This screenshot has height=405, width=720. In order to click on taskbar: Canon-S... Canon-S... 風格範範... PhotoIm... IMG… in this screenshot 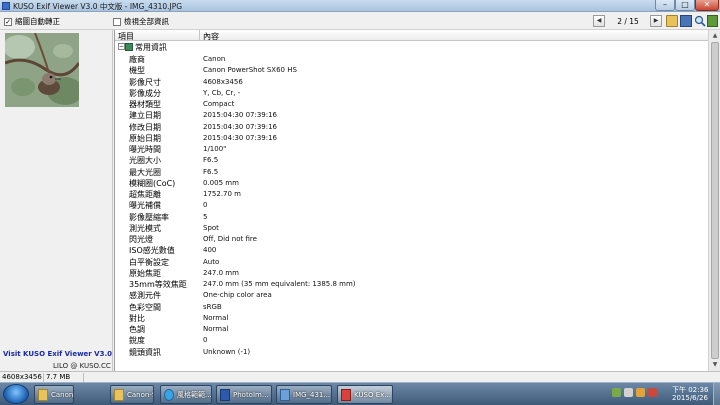, I will do `click(360, 393)`.